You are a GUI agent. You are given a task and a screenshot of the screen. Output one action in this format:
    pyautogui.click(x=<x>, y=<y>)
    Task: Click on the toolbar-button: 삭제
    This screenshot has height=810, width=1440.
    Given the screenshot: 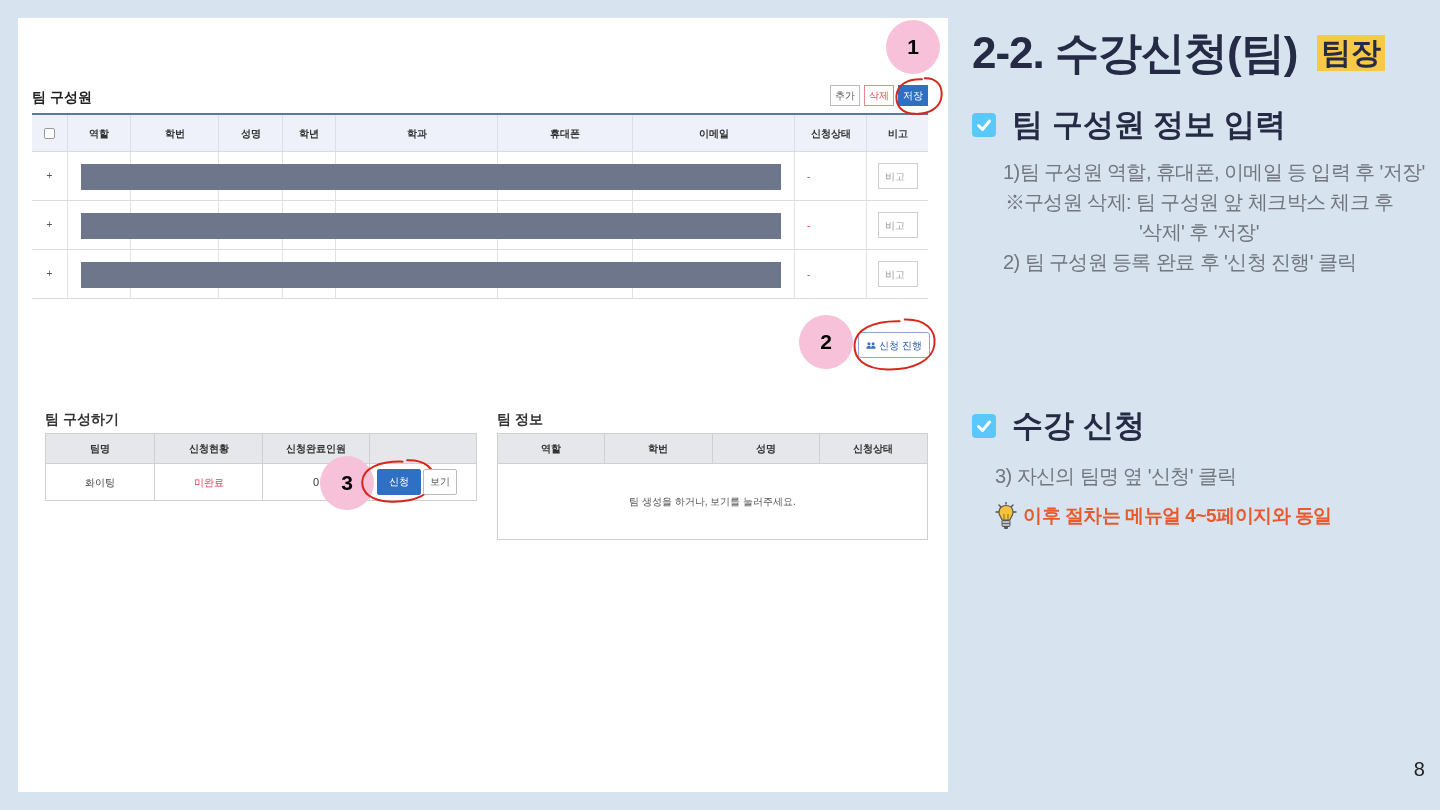 What is the action you would take?
    pyautogui.click(x=879, y=95)
    